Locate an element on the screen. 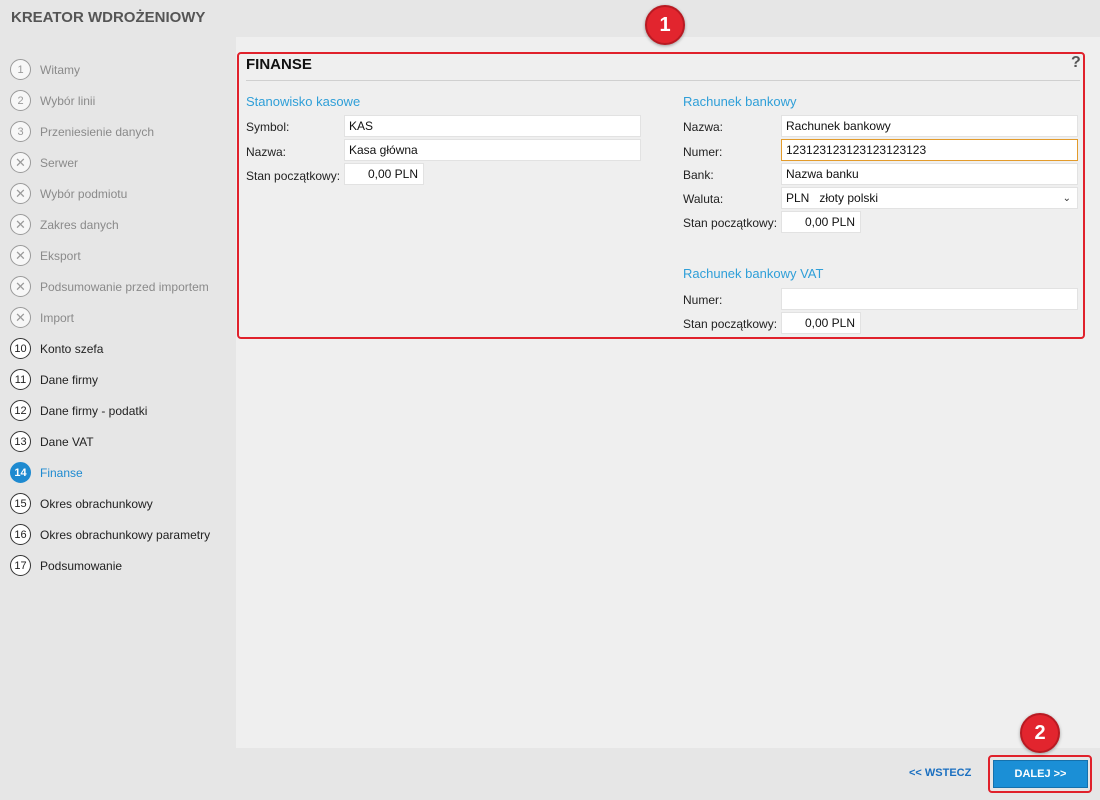  step-item-4: ✕ Serwer is located at coordinates (122, 162).